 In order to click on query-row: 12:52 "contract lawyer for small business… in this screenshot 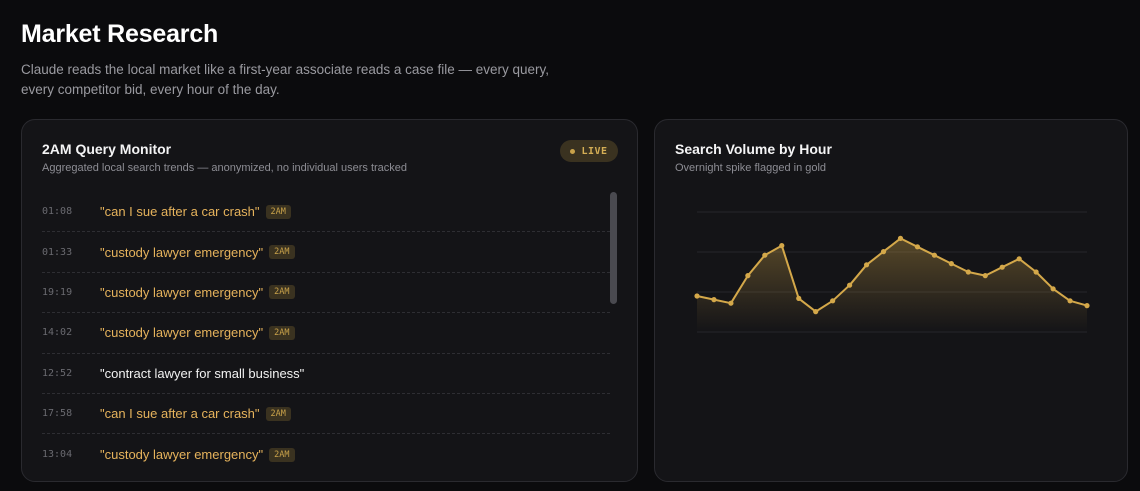, I will do `click(326, 374)`.